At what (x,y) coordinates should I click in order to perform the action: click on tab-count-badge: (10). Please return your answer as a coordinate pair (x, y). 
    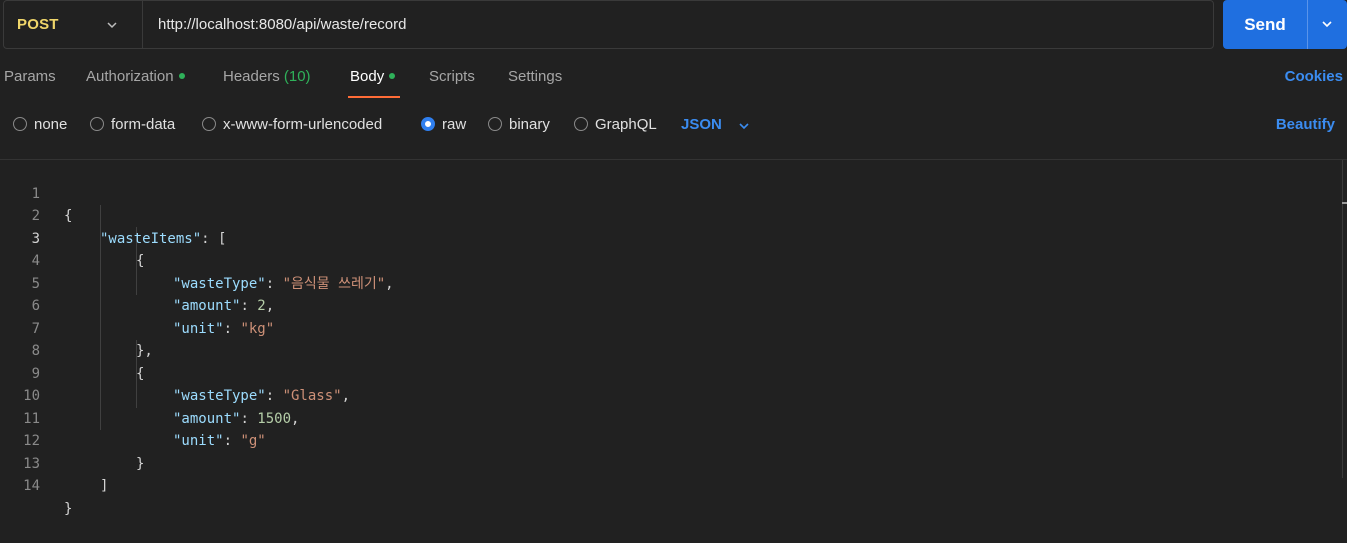
    Looking at the image, I should click on (297, 76).